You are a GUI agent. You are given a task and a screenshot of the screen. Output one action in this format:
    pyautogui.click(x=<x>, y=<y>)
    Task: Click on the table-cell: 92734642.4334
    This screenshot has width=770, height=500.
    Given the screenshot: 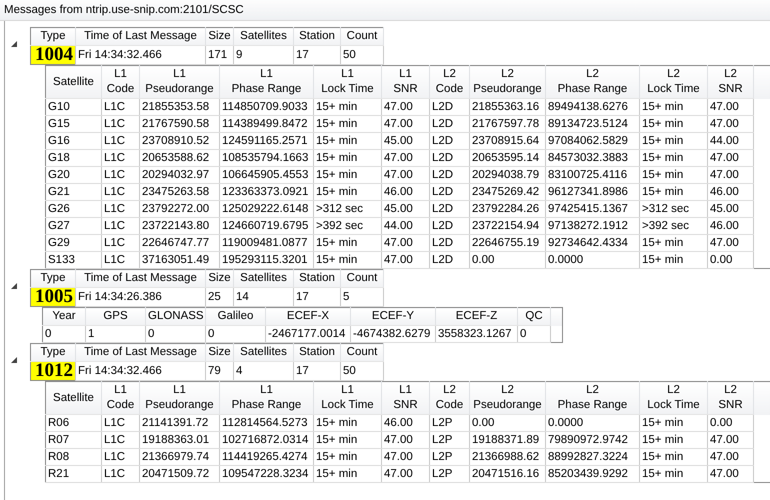 What is the action you would take?
    pyautogui.click(x=593, y=243)
    